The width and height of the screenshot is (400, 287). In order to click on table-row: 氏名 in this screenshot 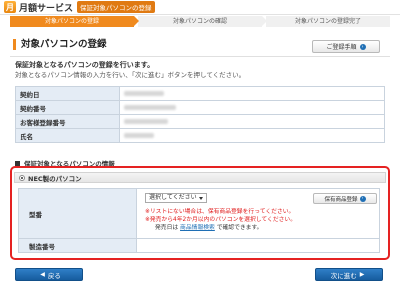, I will do `click(200, 135)`.